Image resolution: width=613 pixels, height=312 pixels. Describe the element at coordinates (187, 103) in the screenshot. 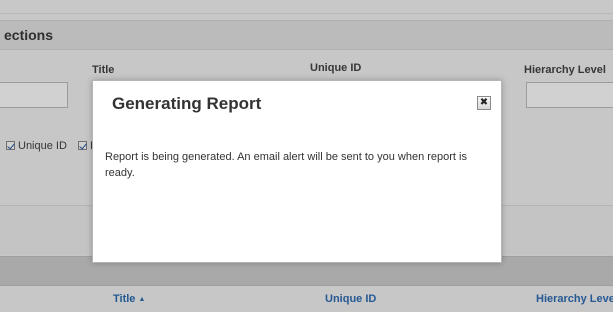

I see `dialog-title: Generating Report` at that location.